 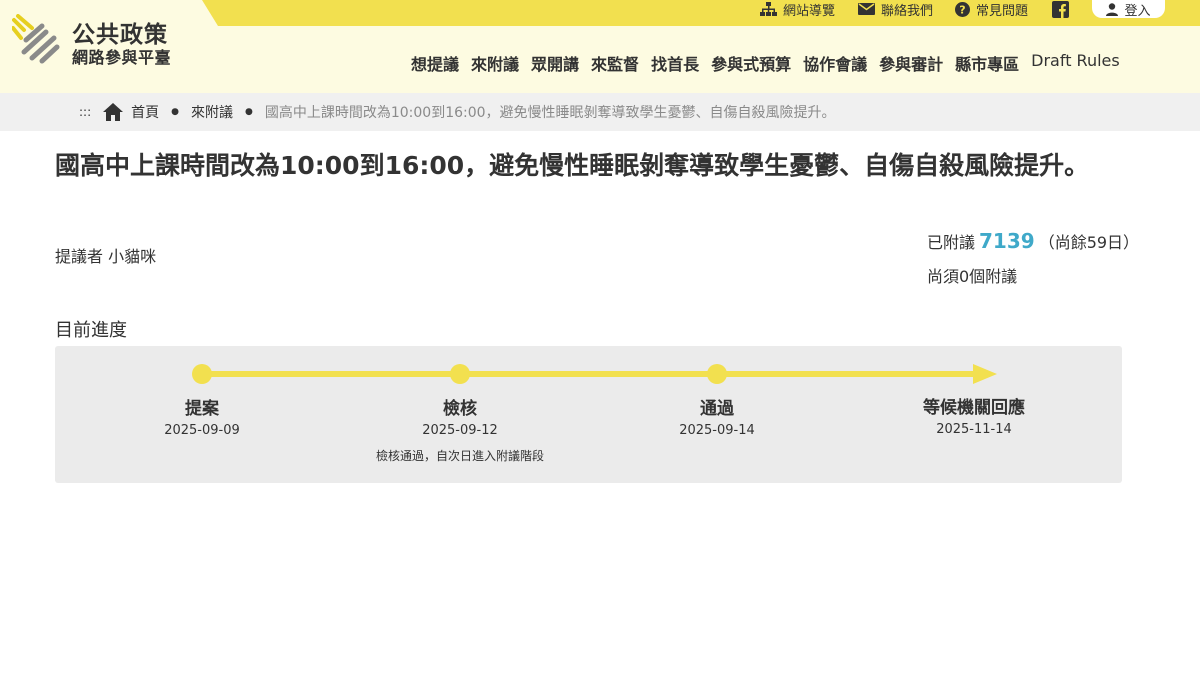 I want to click on contact-link: 聯絡我們, so click(x=896, y=9).